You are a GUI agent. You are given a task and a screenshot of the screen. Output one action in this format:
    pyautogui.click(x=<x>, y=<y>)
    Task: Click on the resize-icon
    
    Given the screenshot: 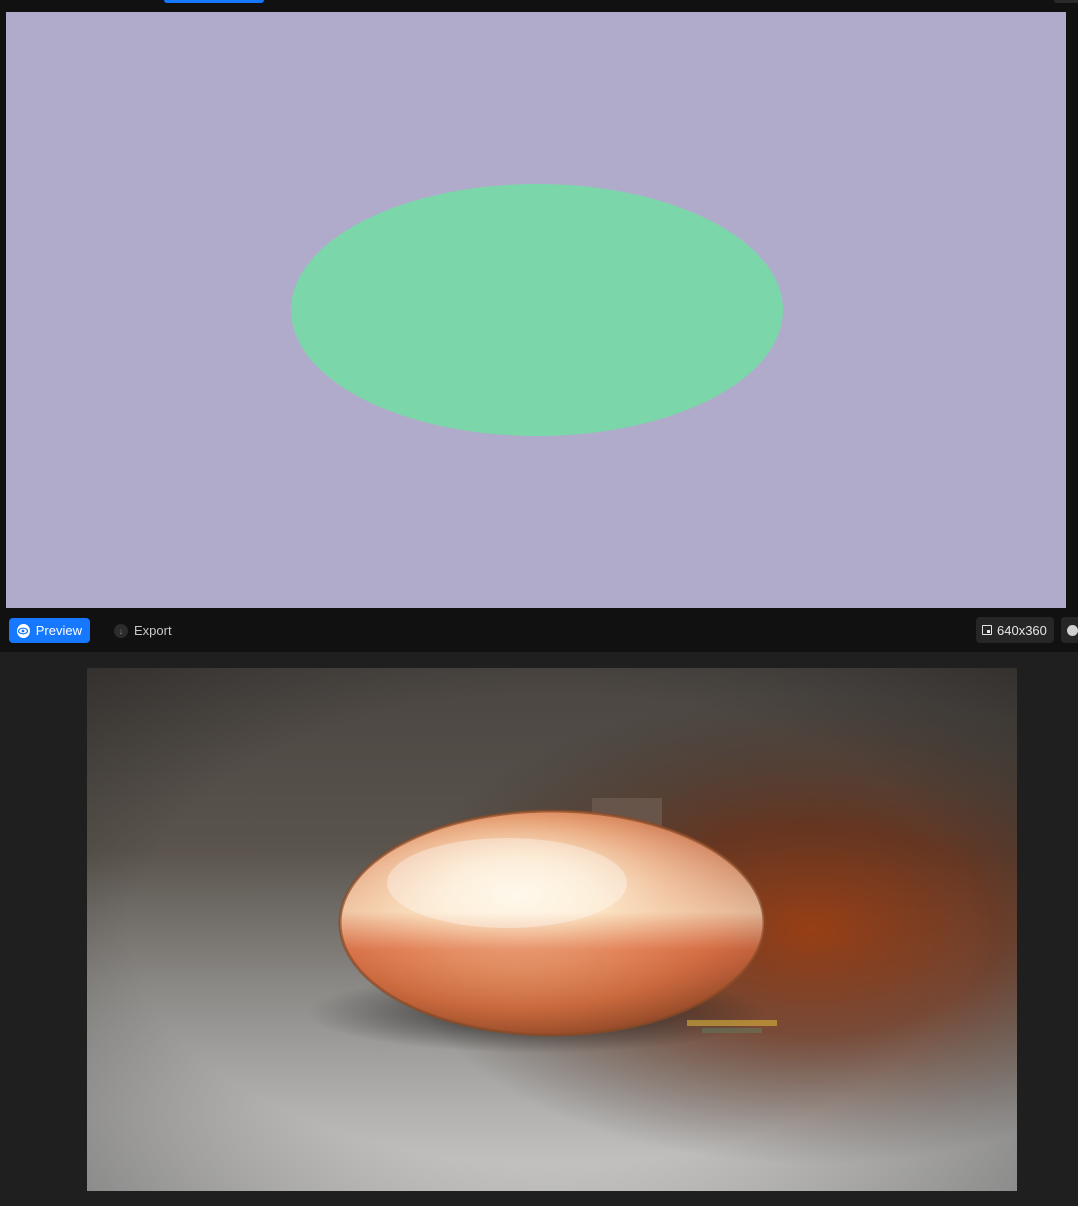 What is the action you would take?
    pyautogui.click(x=987, y=630)
    